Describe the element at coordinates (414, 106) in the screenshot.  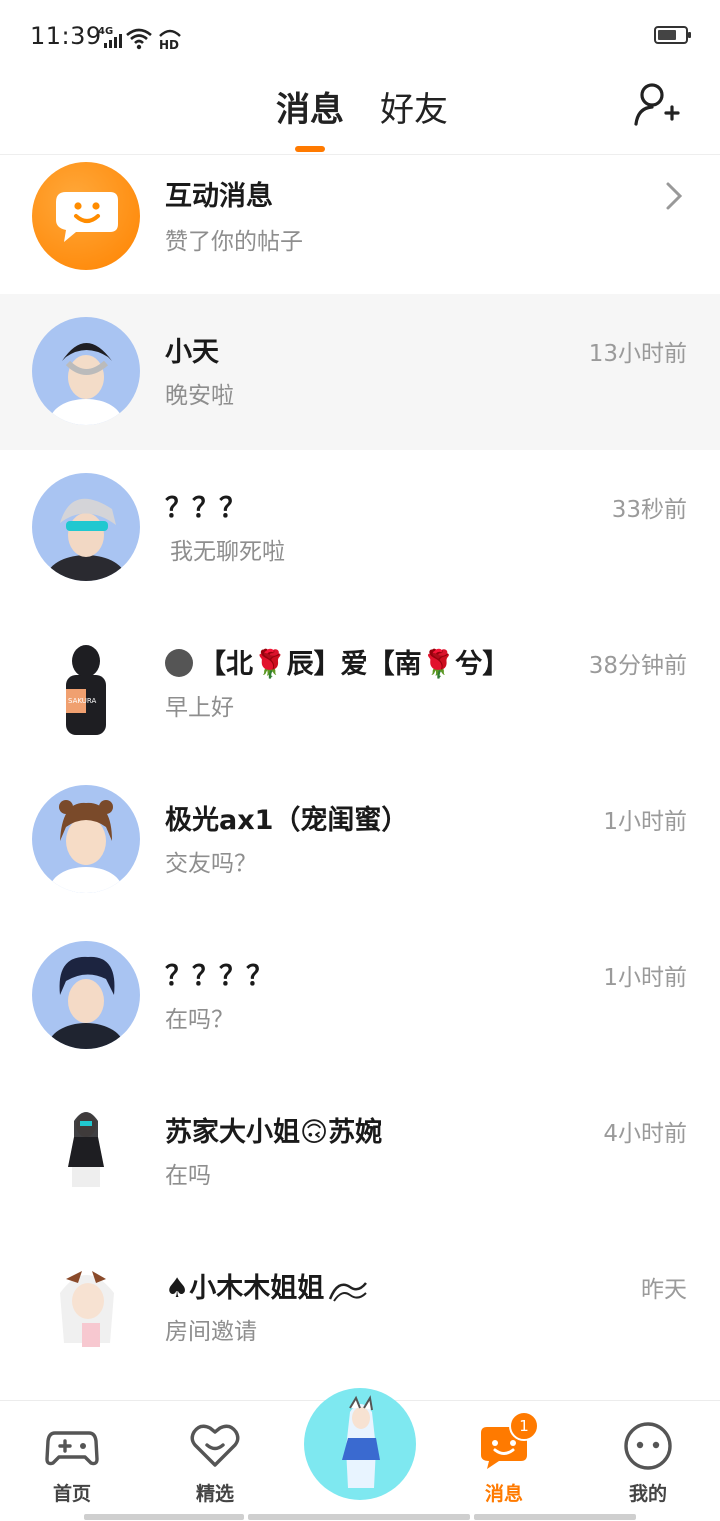
I see `tab-friends: 好友` at that location.